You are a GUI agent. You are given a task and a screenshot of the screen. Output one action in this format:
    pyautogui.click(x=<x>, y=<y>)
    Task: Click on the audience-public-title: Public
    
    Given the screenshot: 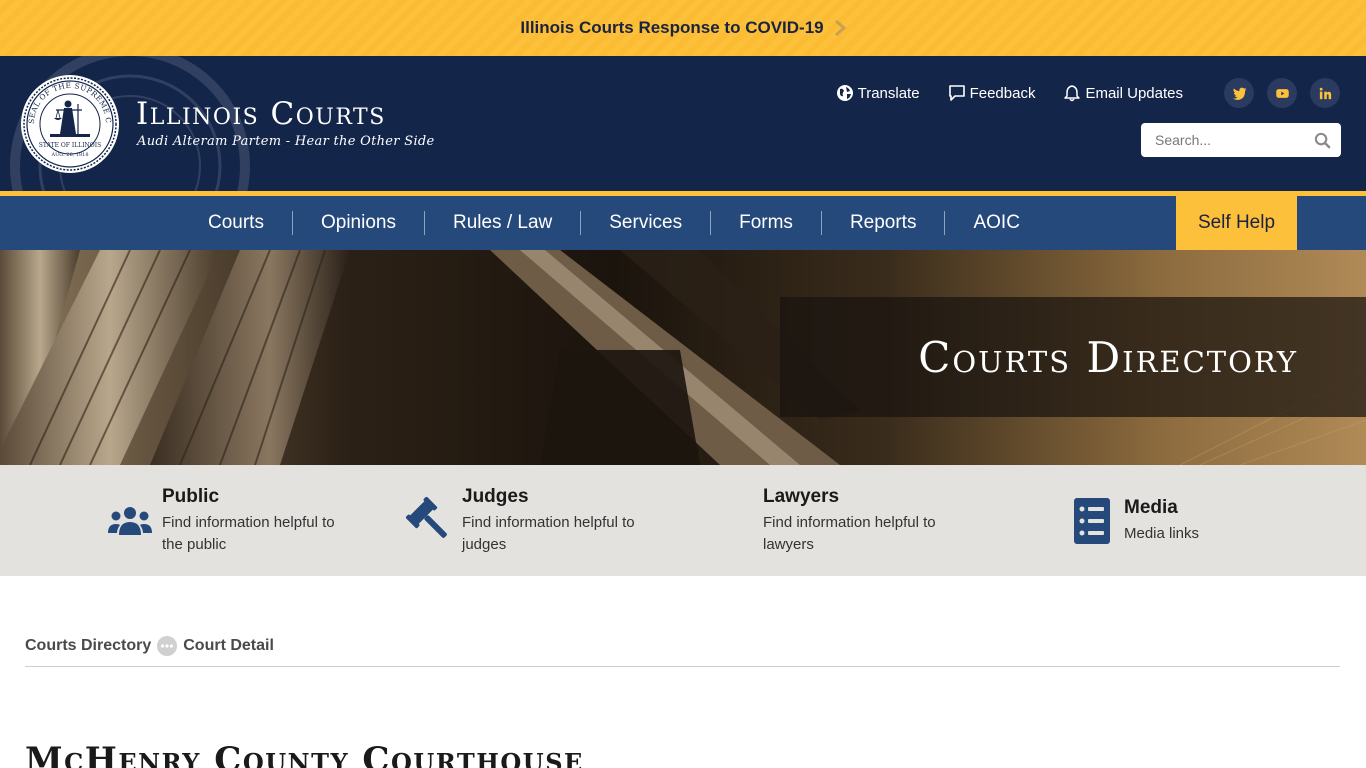 What is the action you would take?
    pyautogui.click(x=191, y=496)
    